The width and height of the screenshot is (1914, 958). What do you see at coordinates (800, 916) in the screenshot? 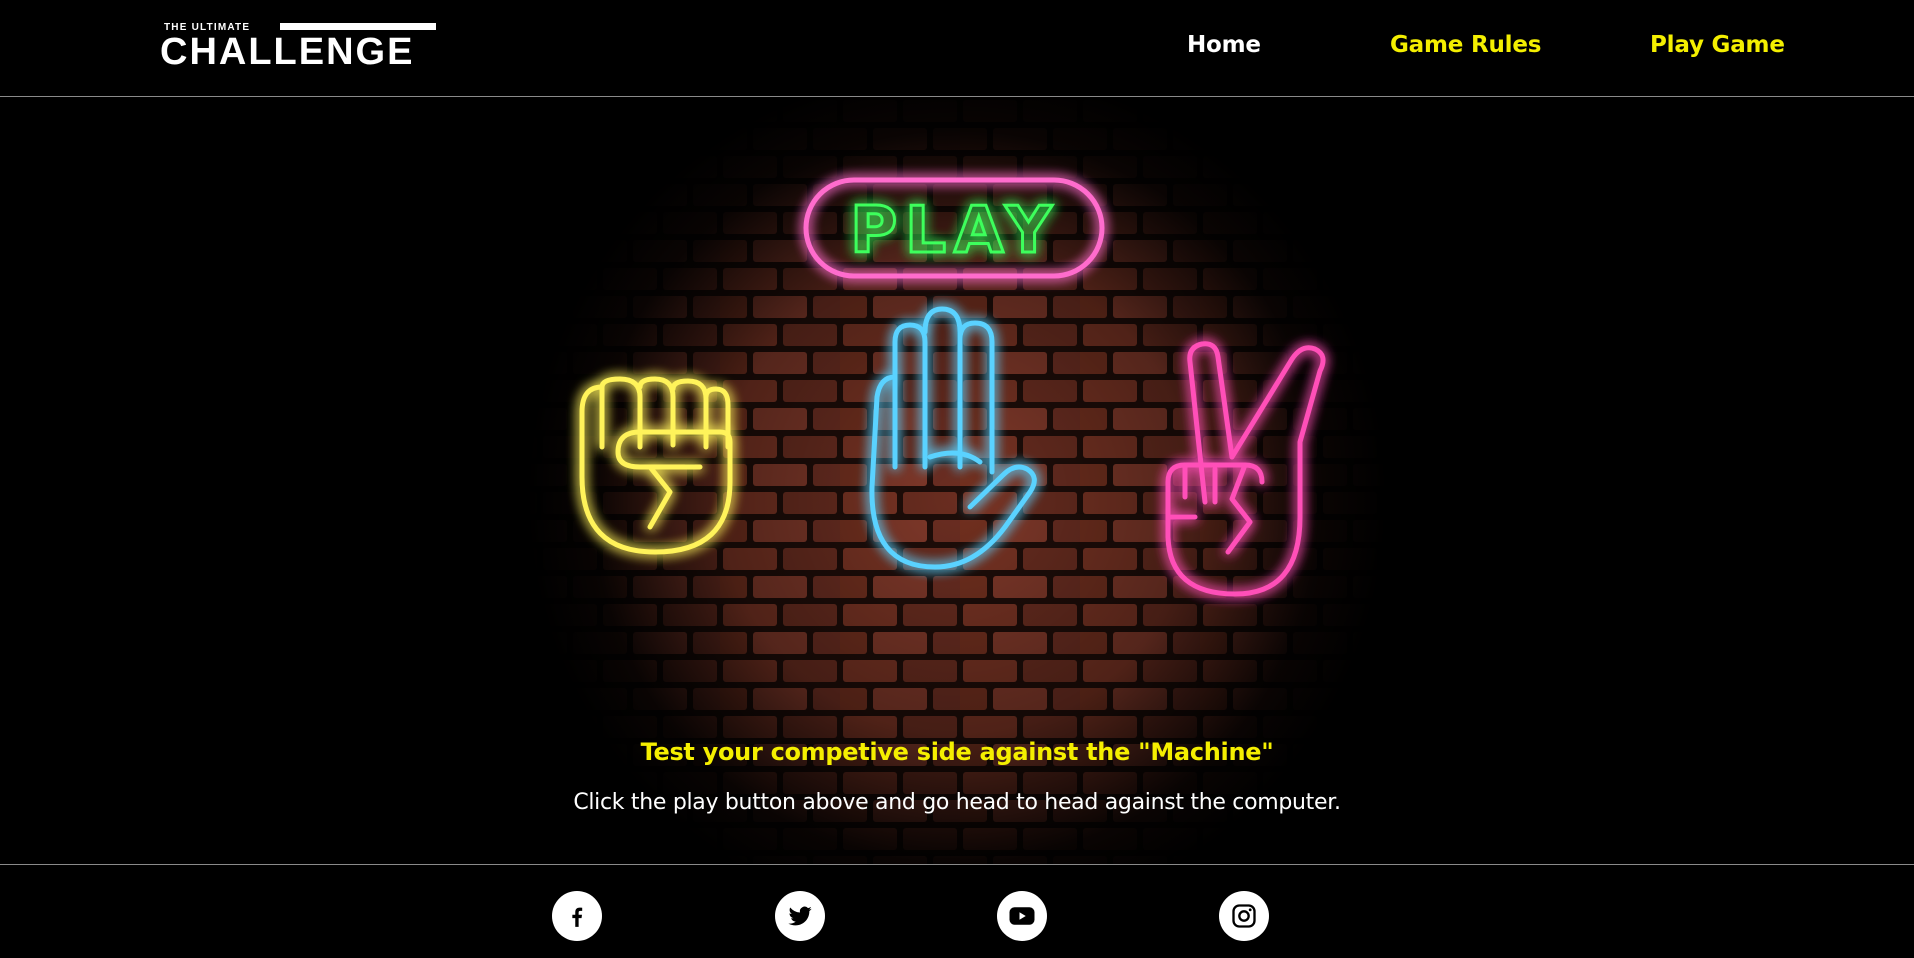
I see `twitter-icon` at bounding box center [800, 916].